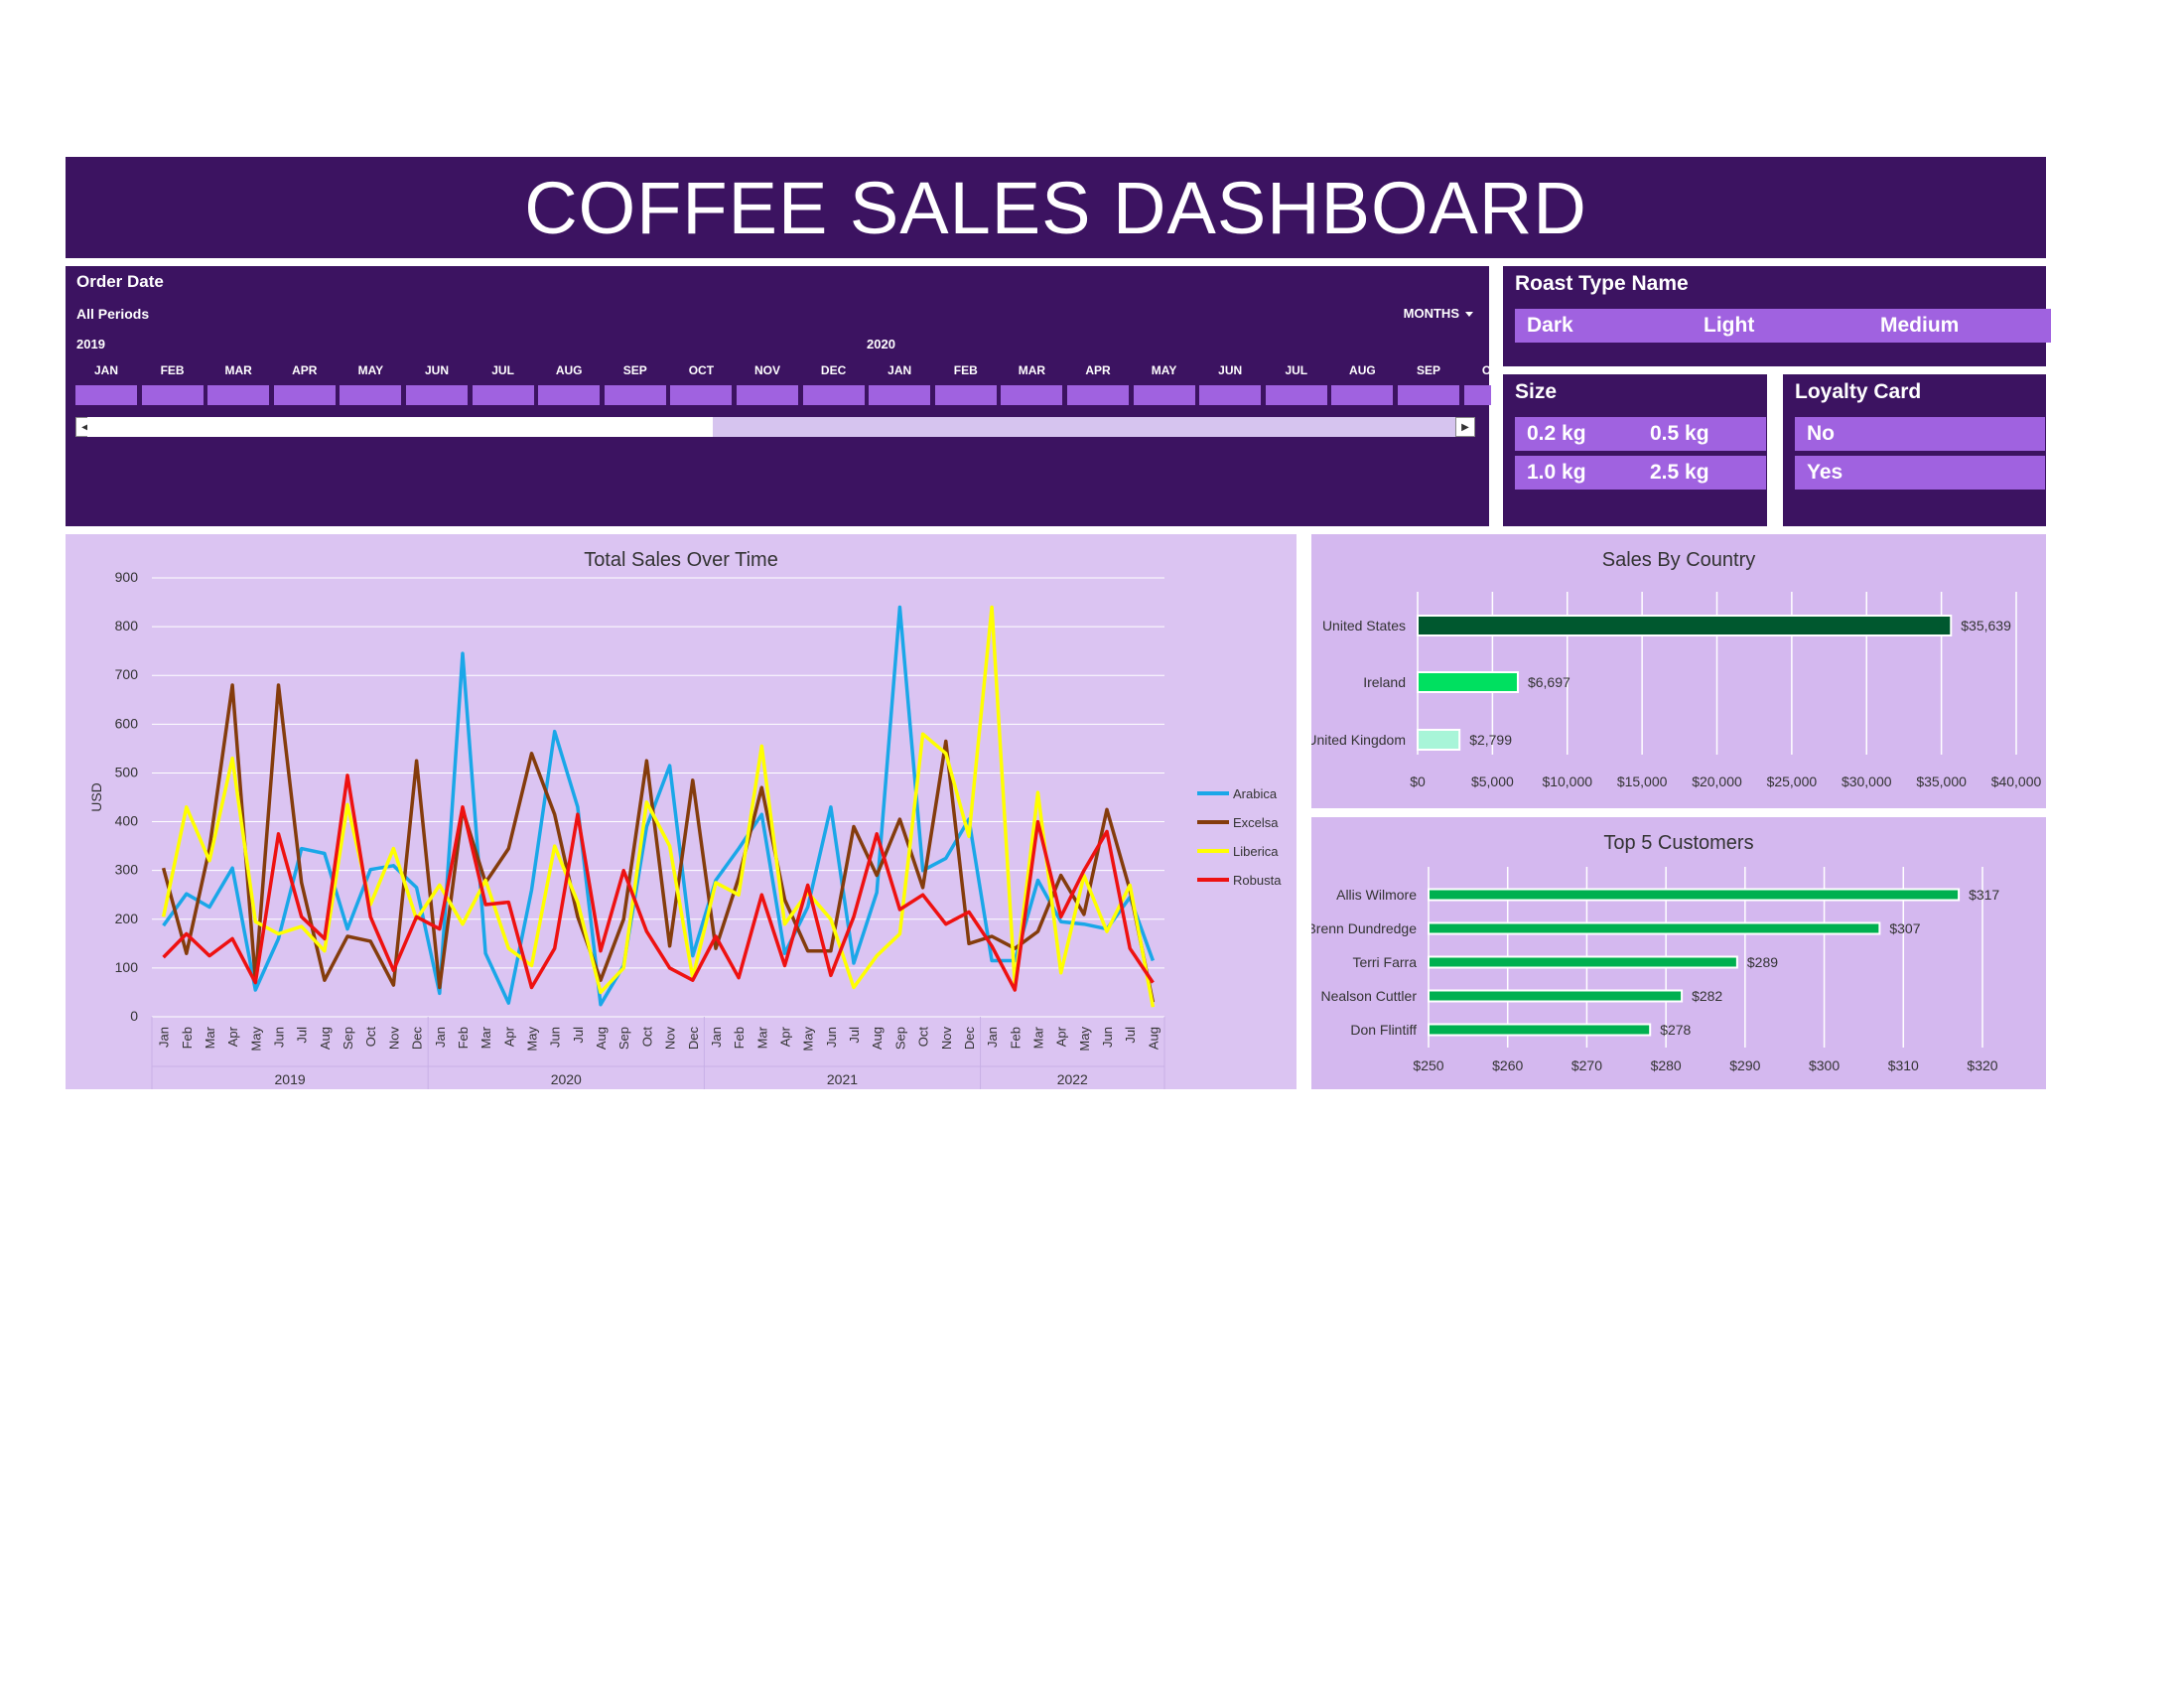  What do you see at coordinates (127, 625) in the screenshot?
I see `y-tick-label: 800` at bounding box center [127, 625].